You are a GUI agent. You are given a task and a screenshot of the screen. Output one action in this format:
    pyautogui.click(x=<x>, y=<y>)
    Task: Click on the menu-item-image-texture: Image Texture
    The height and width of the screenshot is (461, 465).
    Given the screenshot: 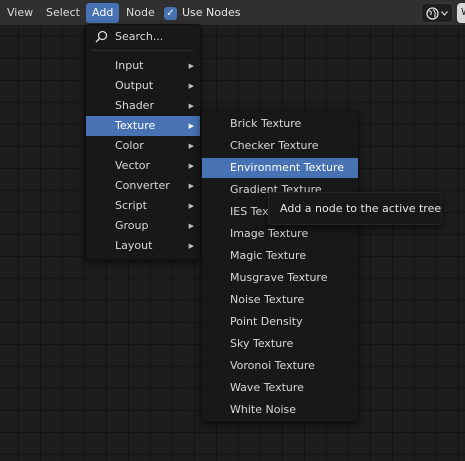 What is the action you would take?
    pyautogui.click(x=280, y=234)
    